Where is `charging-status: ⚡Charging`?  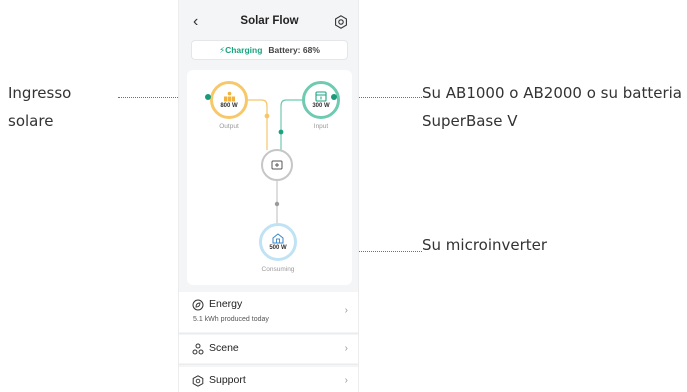
charging-status: ⚡Charging is located at coordinates (240, 50).